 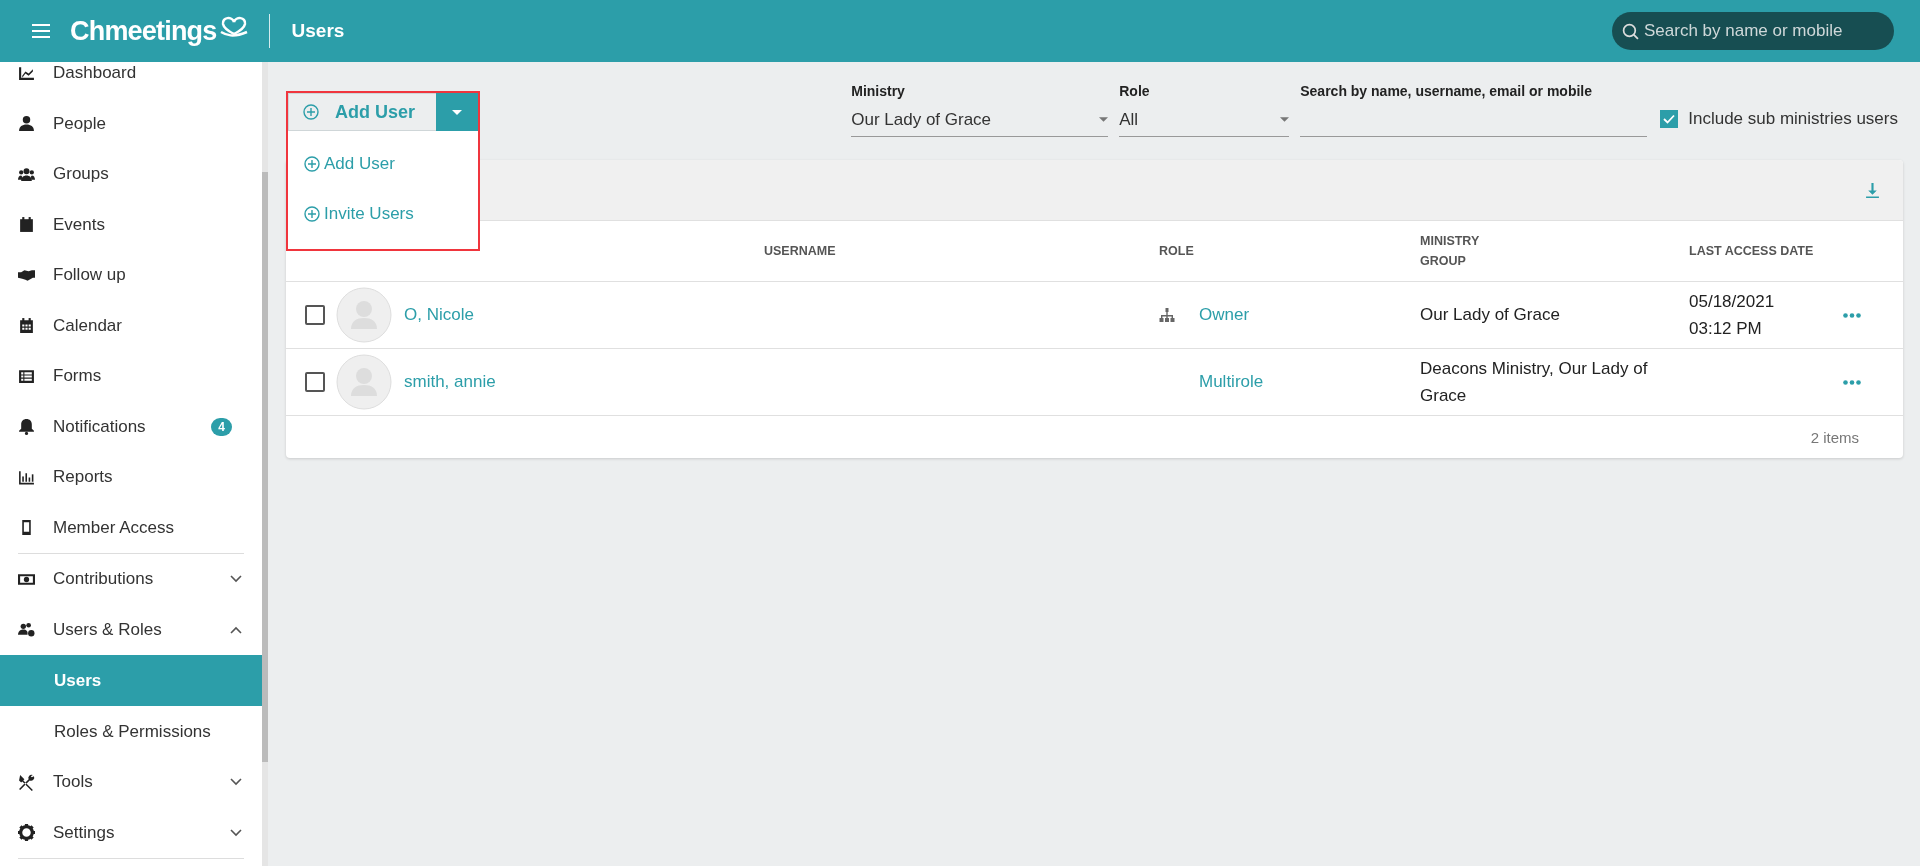 What do you see at coordinates (1753, 31) in the screenshot?
I see `search-field: Search by name or mobile` at bounding box center [1753, 31].